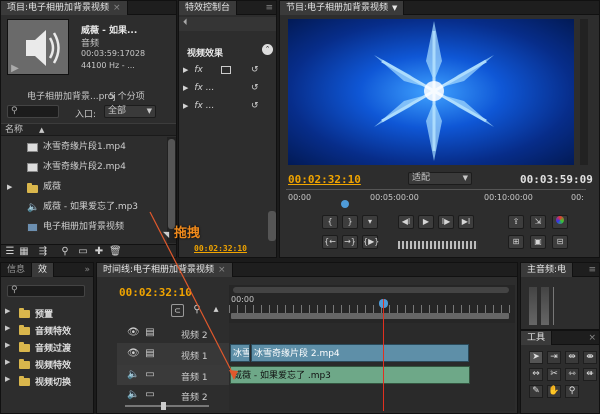 The width and height of the screenshot is (600, 414). I want to click on tab-tools: 工具, so click(537, 338).